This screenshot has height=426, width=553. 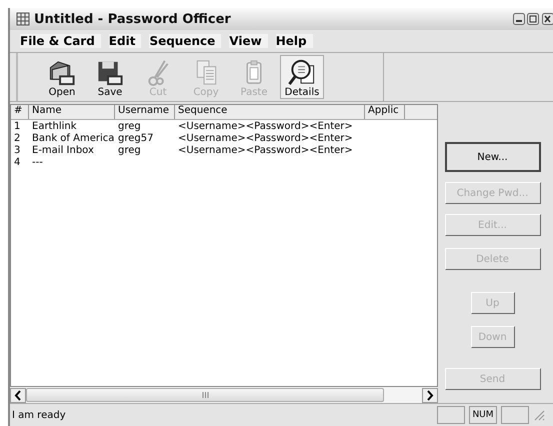 What do you see at coordinates (483, 415) in the screenshot?
I see `status-pane: NUM` at bounding box center [483, 415].